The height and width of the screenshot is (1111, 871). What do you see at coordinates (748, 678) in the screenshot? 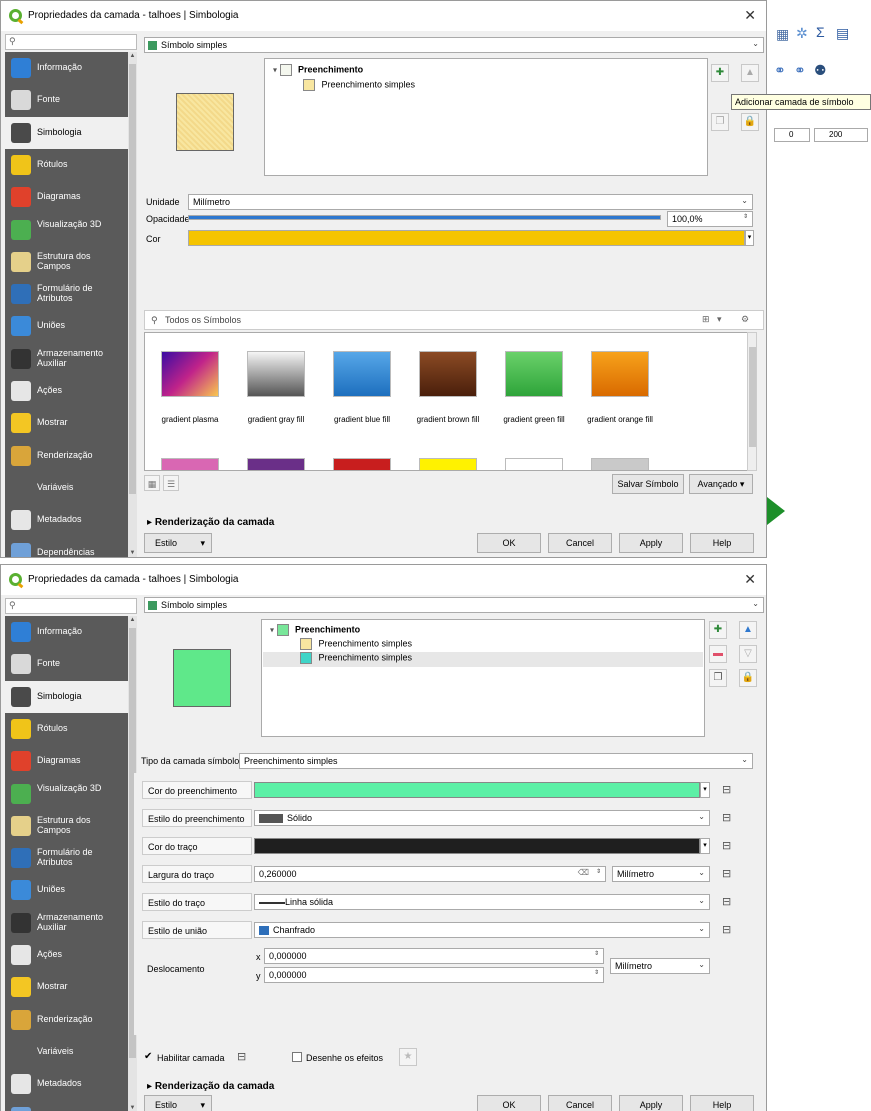
I see `lock-button: 🔒` at bounding box center [748, 678].